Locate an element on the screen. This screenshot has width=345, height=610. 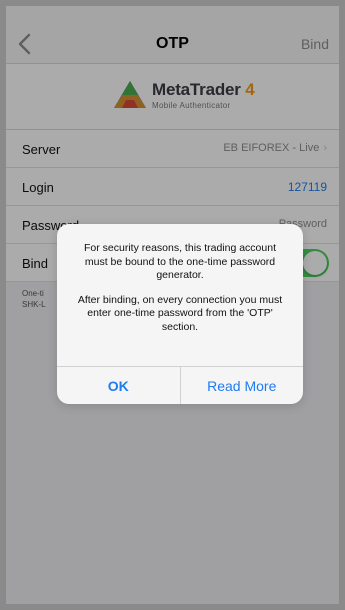
alert-button-bar: OK Read More is located at coordinates (180, 385).